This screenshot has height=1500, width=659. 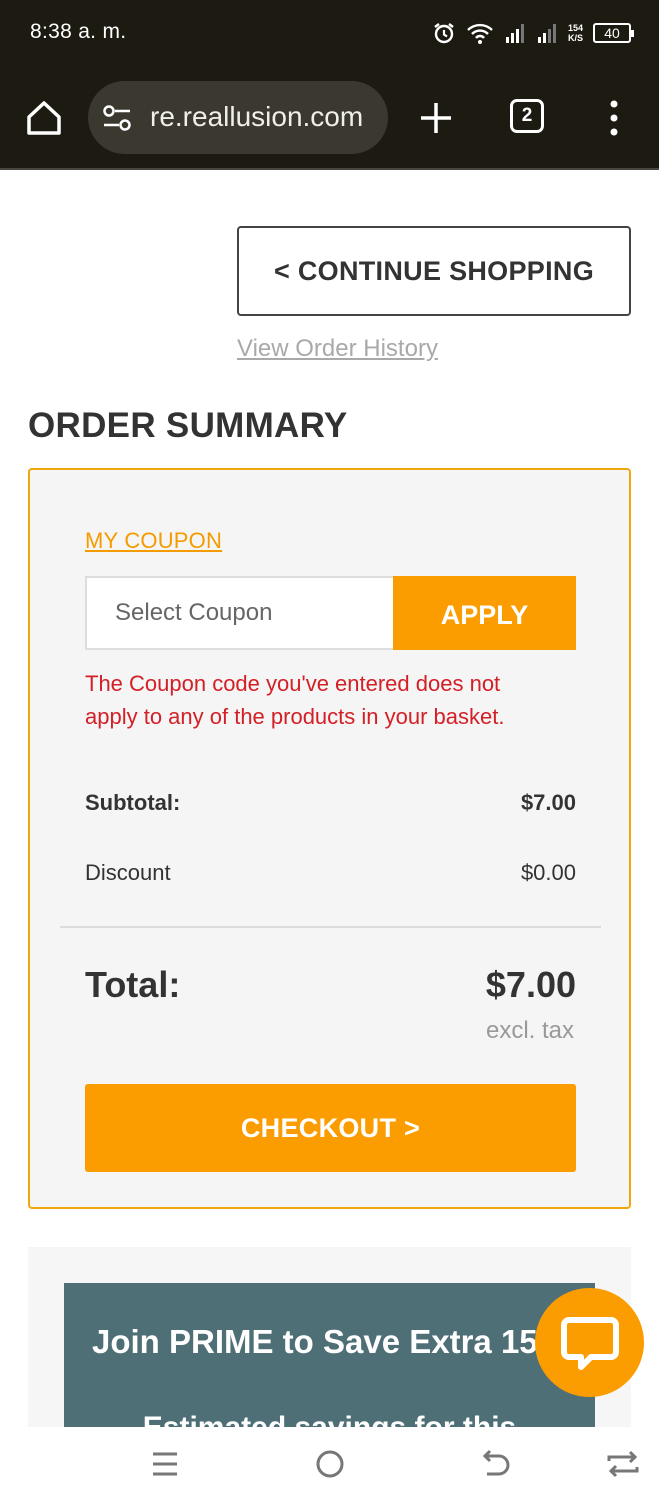 I want to click on promo-subtitle: Estimated savings for this, so click(x=329, y=1419).